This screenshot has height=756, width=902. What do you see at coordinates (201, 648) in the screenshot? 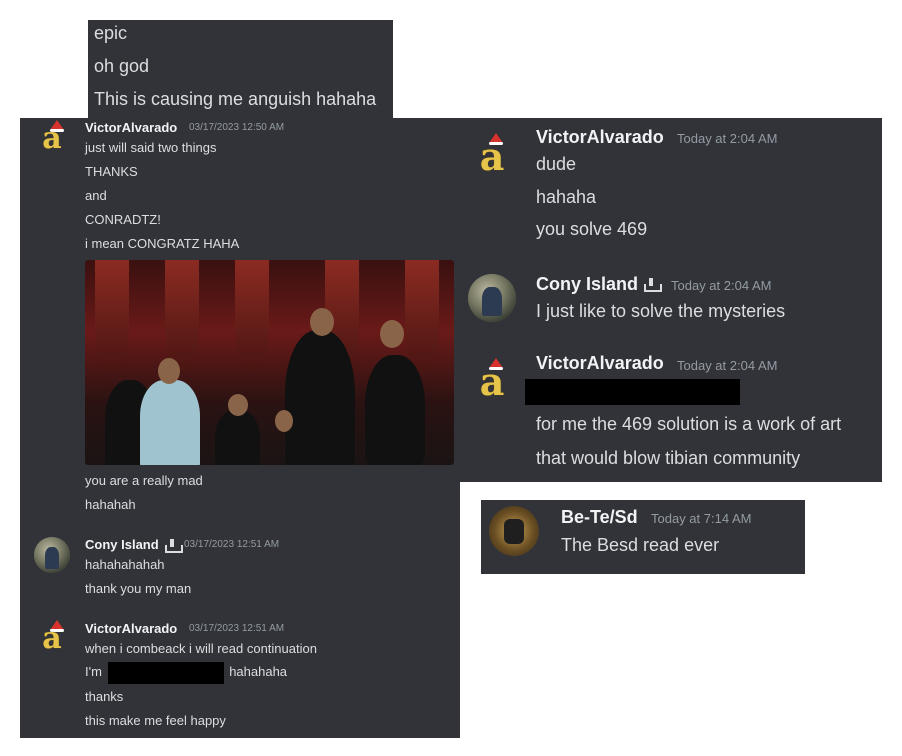
I see `message-line: when i combeack i will read continuation` at bounding box center [201, 648].